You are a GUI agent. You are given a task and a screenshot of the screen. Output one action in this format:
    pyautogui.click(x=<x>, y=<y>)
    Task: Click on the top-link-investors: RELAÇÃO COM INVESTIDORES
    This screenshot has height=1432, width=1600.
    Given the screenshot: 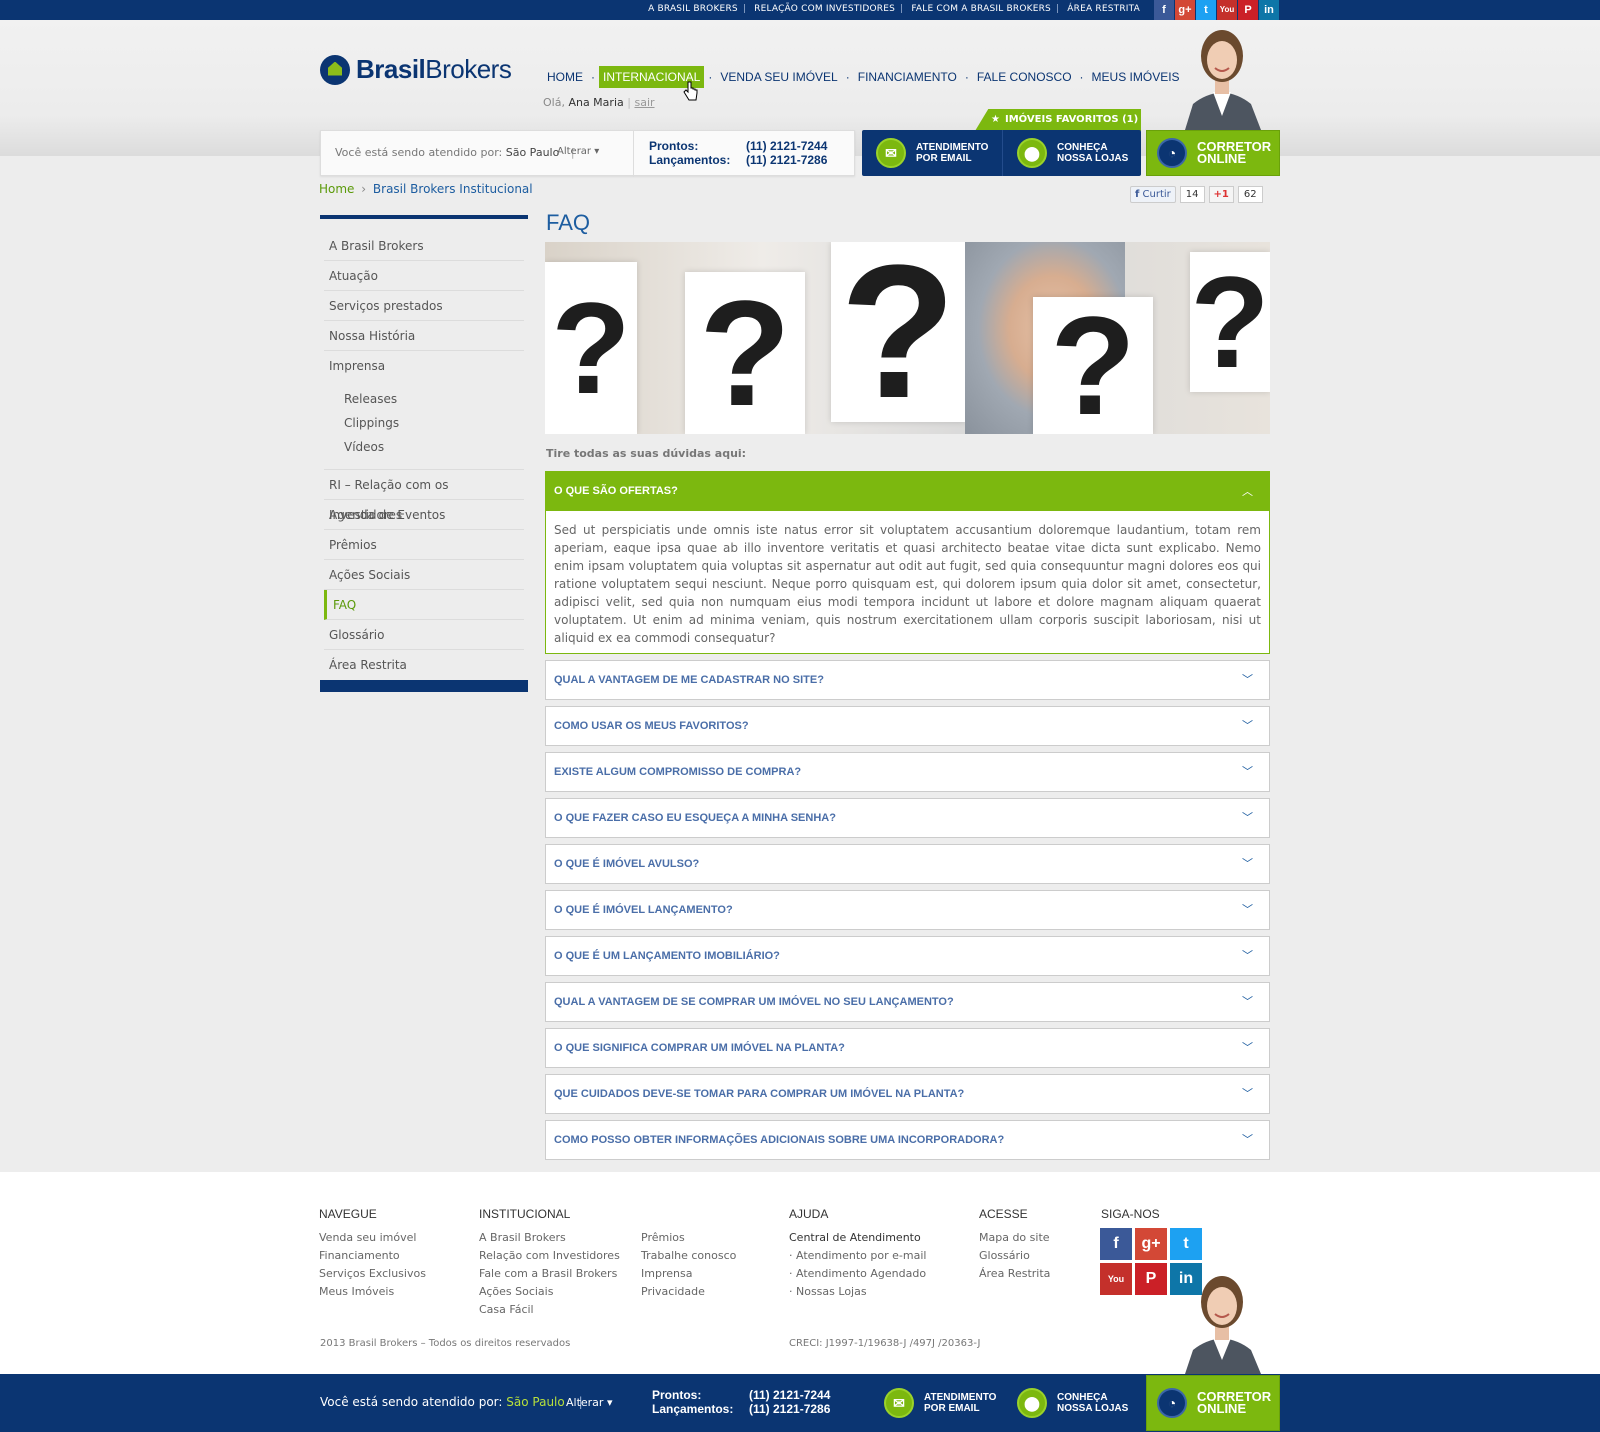 What is the action you would take?
    pyautogui.click(x=824, y=9)
    